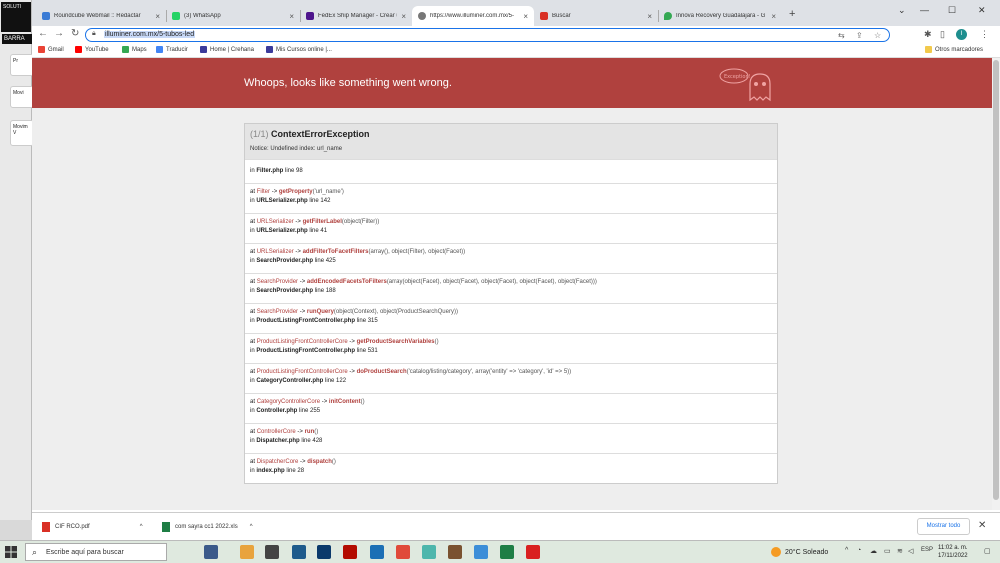  I want to click on photoshop-icon, so click(299, 552).